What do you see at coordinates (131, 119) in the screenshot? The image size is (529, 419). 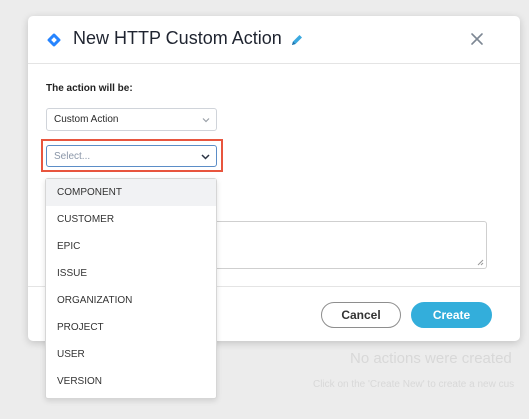 I see `action-select: Custom Action` at bounding box center [131, 119].